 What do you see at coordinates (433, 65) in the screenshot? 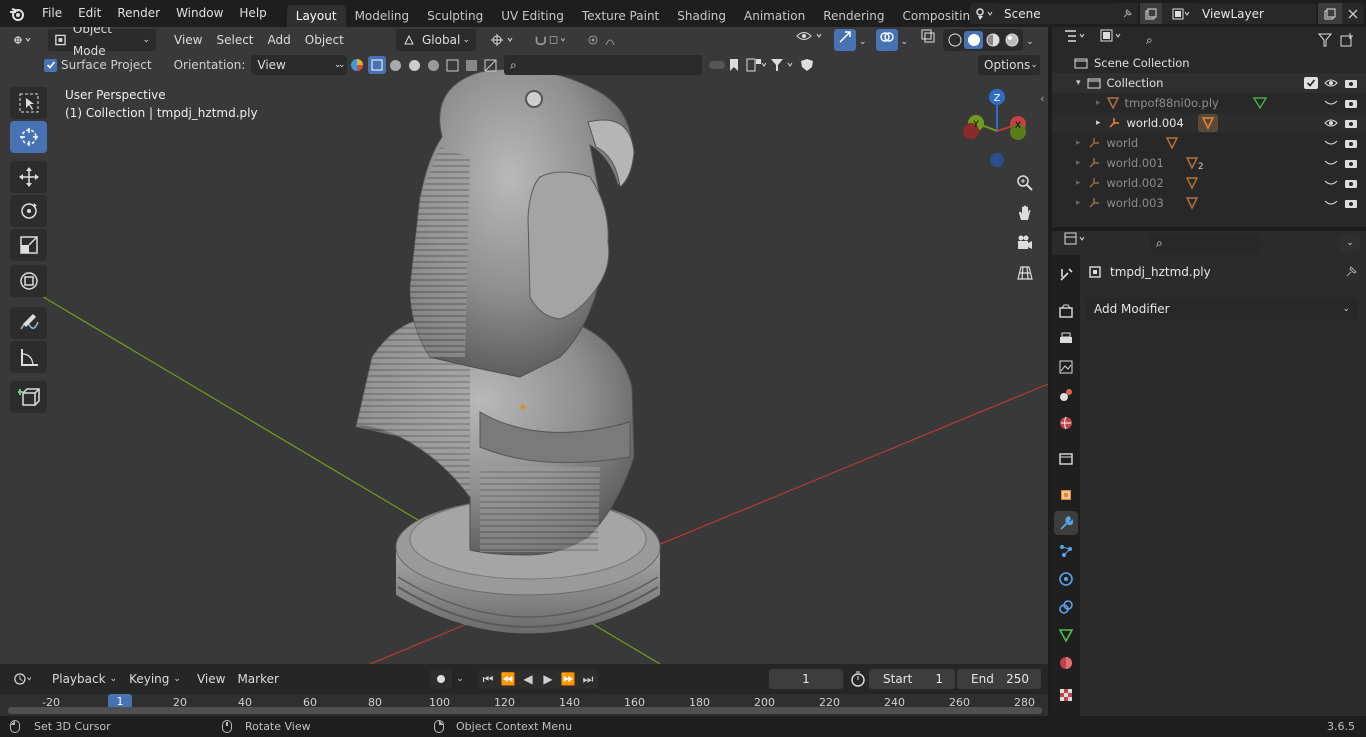
I see `sphere-icon` at bounding box center [433, 65].